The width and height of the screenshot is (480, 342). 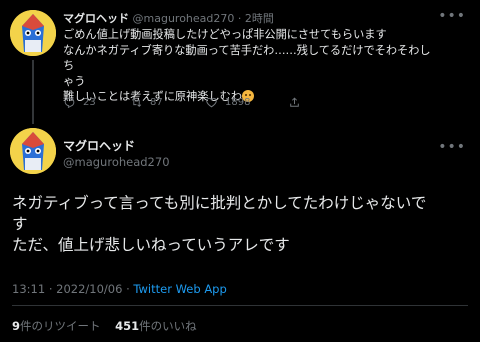 What do you see at coordinates (69, 103) in the screenshot?
I see `reply-icon` at bounding box center [69, 103].